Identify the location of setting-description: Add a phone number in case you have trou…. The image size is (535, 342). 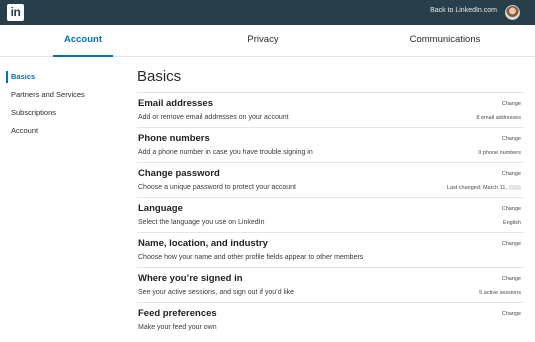
(225, 152).